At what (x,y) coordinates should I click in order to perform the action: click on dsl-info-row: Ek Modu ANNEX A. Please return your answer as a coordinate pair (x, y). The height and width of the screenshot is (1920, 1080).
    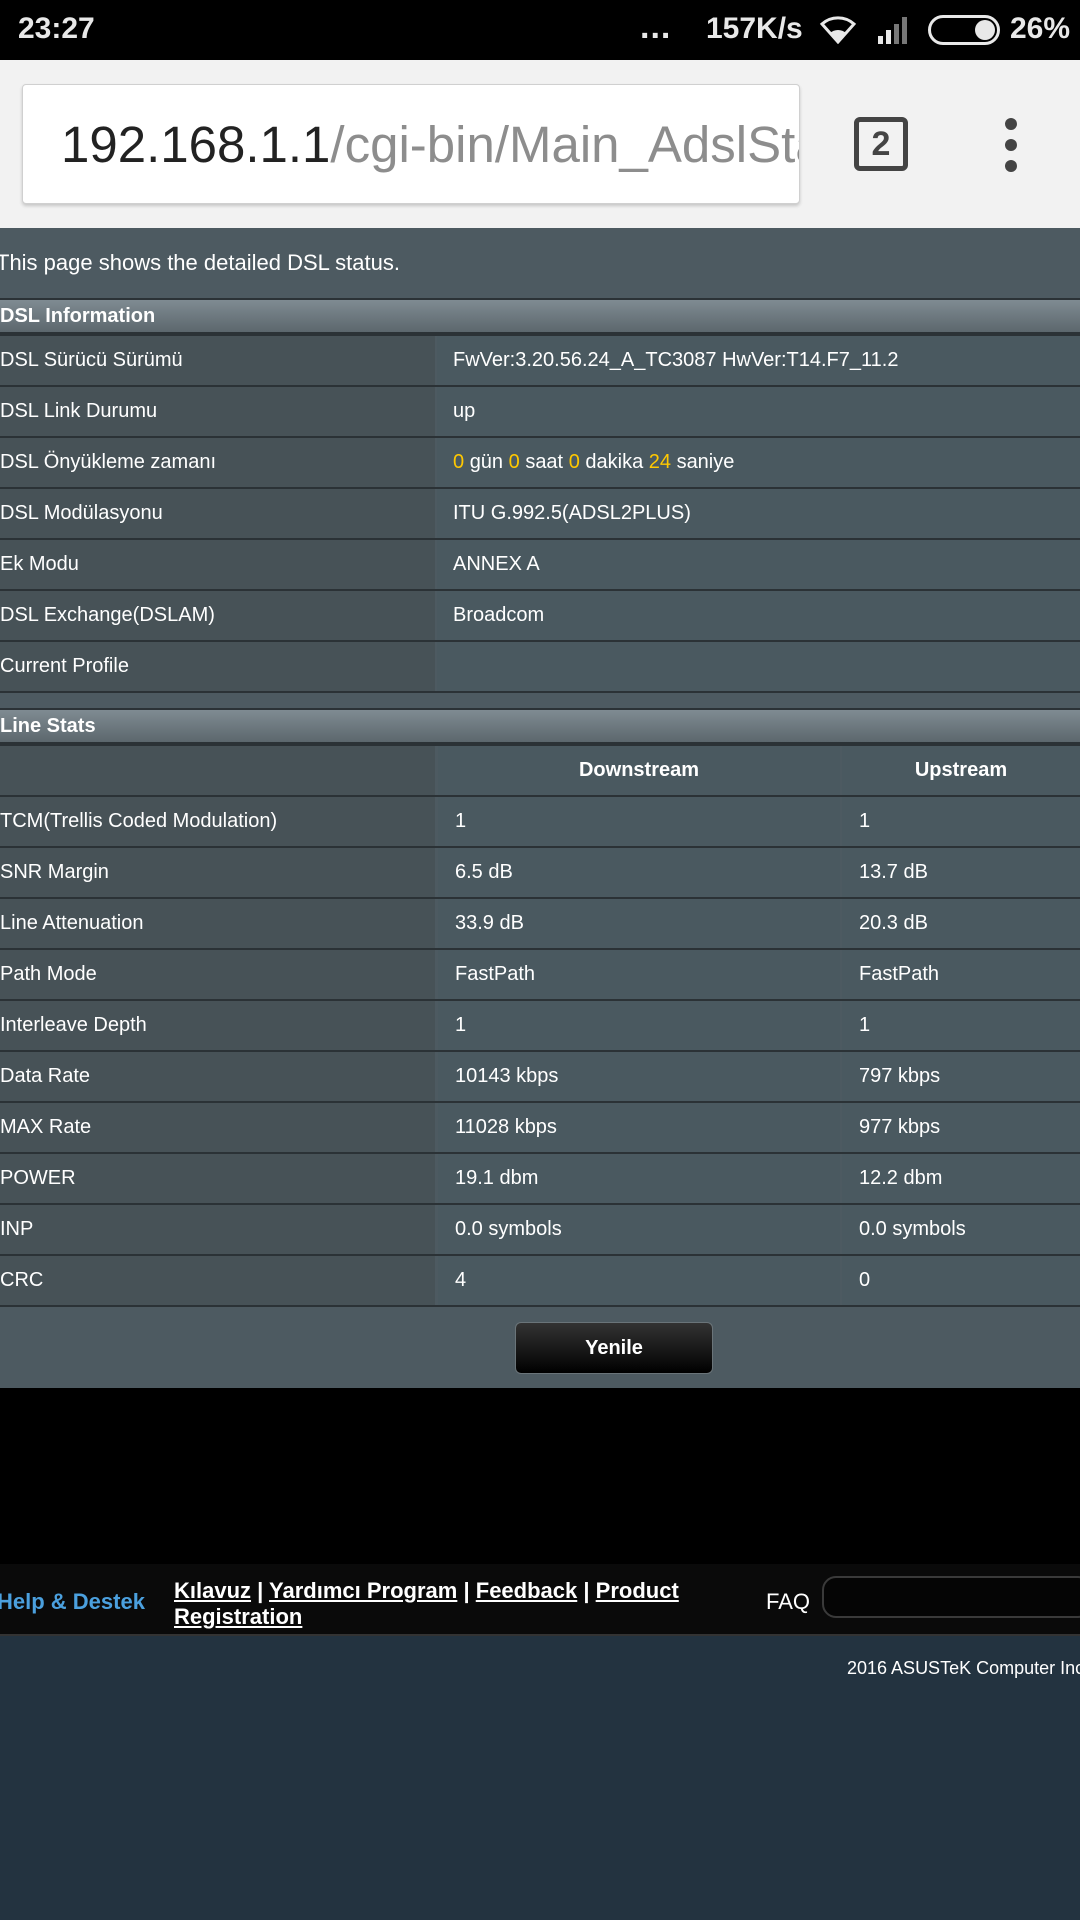
    Looking at the image, I should click on (540, 565).